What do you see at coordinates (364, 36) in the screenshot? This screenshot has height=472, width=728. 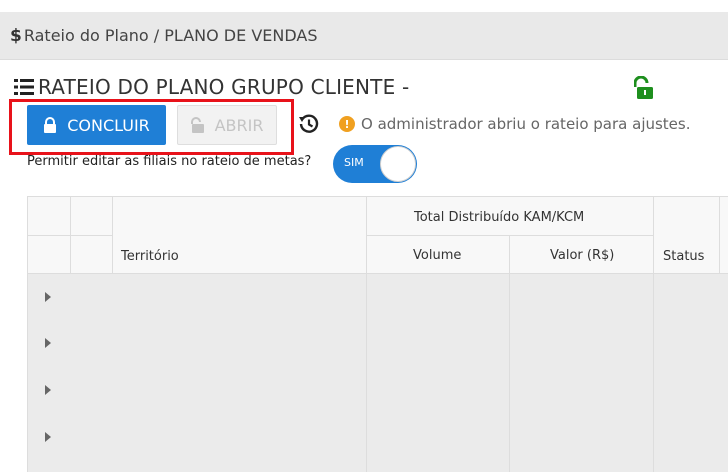 I see `breadcrumb: $ Rateio do Plano / PLANO DE VENDAS` at bounding box center [364, 36].